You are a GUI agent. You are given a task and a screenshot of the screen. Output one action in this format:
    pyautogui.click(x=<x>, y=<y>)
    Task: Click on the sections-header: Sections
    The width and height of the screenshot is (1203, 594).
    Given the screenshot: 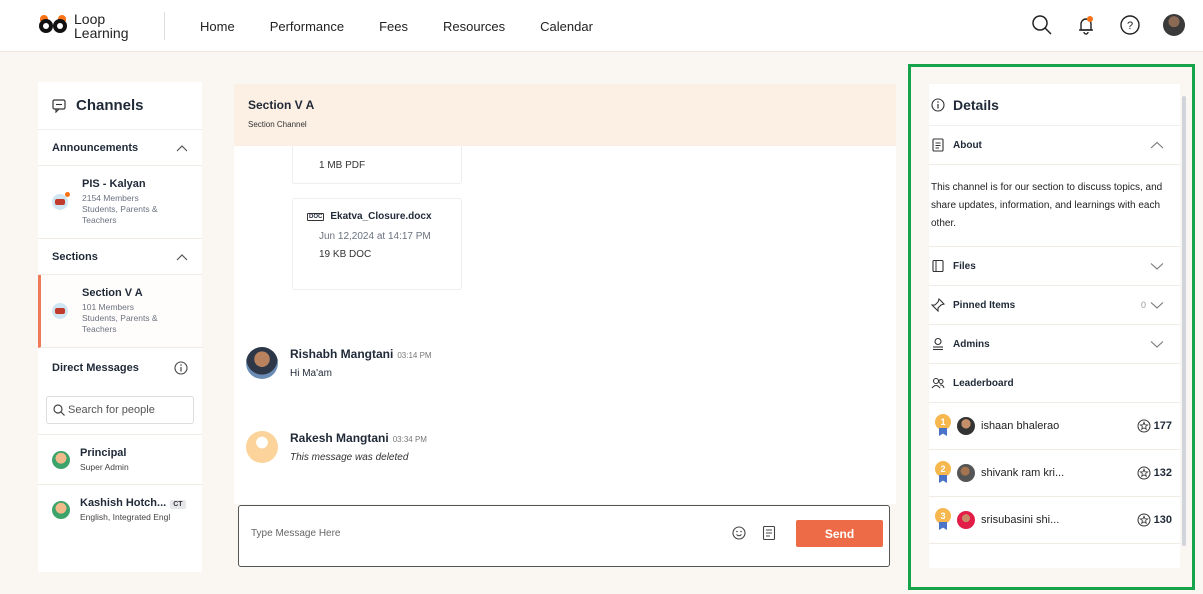 What is the action you would take?
    pyautogui.click(x=120, y=257)
    